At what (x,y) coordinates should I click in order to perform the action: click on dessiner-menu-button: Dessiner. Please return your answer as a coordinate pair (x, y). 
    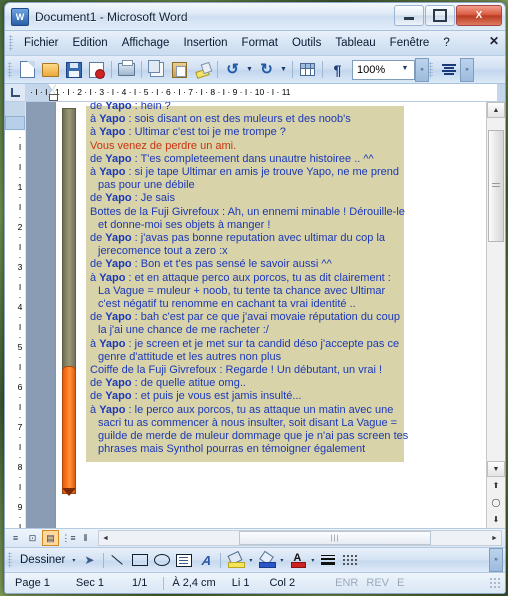
    Looking at the image, I should click on (42, 560).